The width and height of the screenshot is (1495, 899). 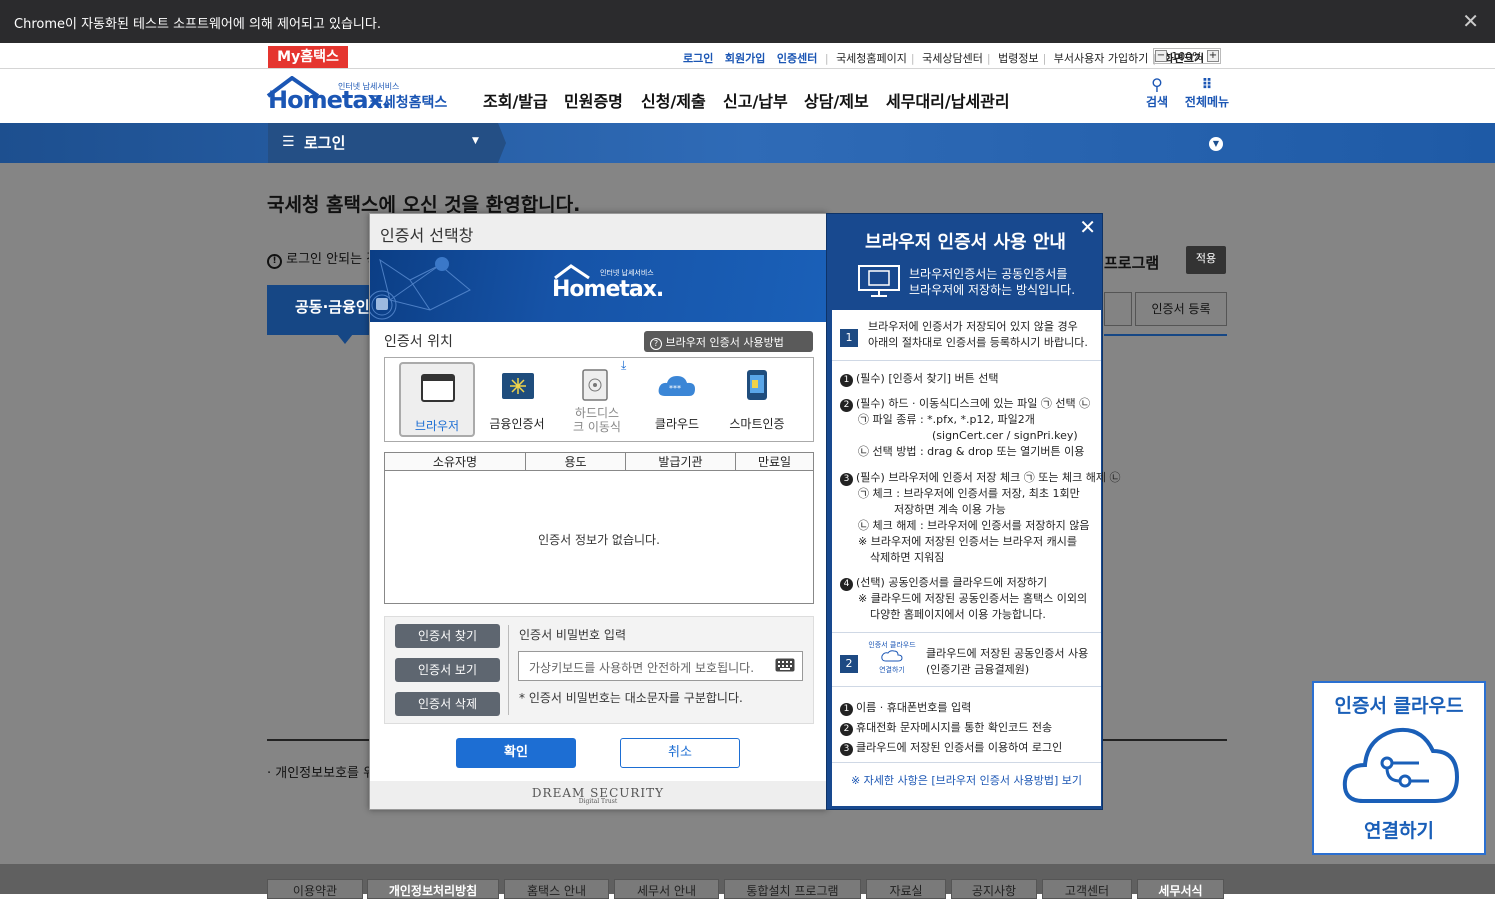 I want to click on dialog-banner: 인터넷 납세서비스 Hometax., so click(x=598, y=286).